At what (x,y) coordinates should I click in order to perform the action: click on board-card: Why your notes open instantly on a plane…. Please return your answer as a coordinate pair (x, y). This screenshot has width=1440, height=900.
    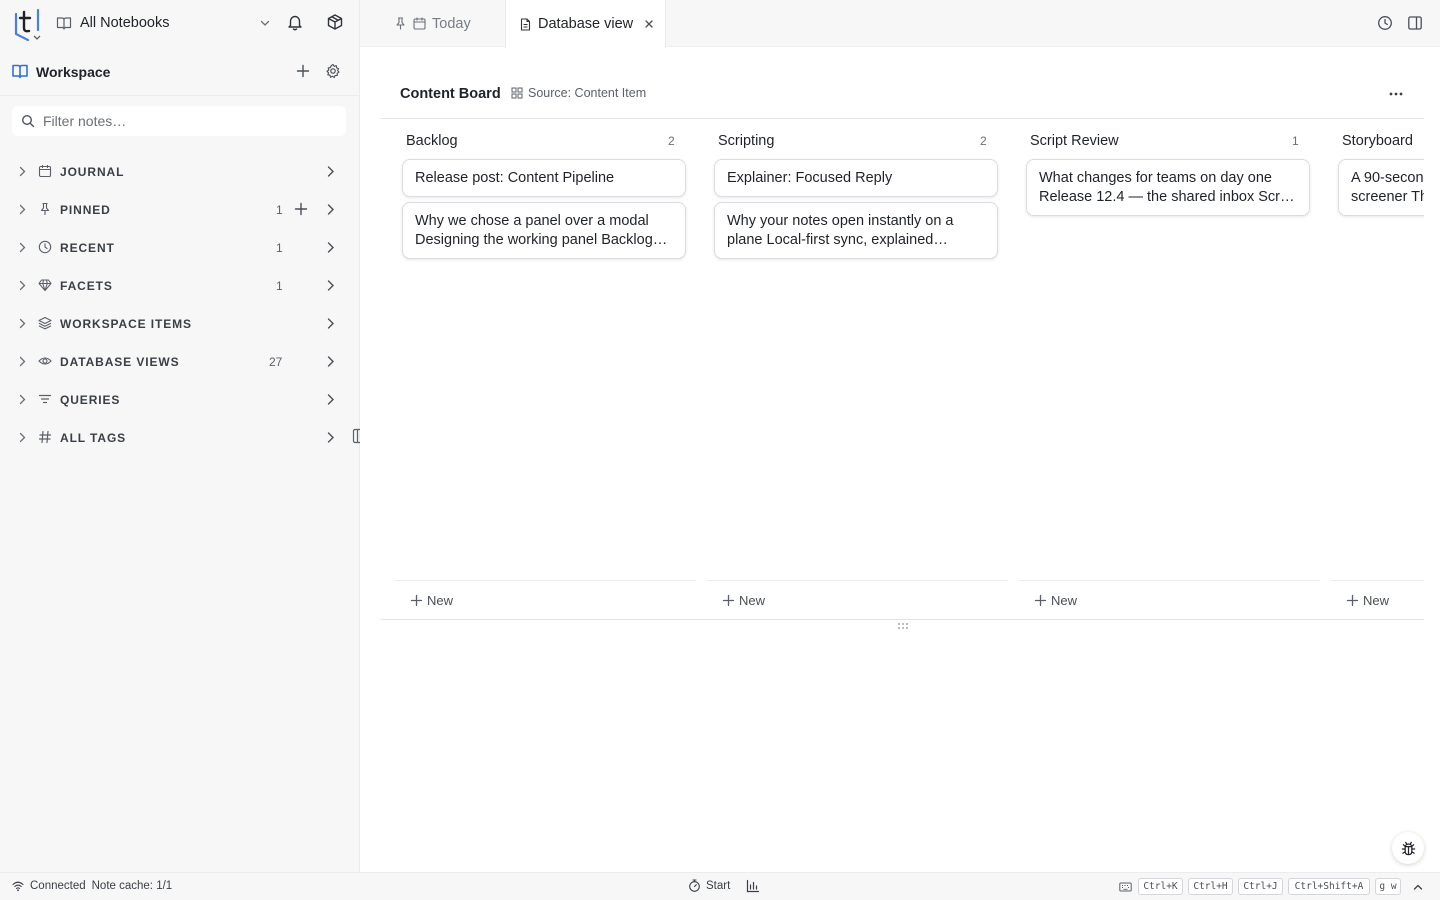
    Looking at the image, I should click on (856, 230).